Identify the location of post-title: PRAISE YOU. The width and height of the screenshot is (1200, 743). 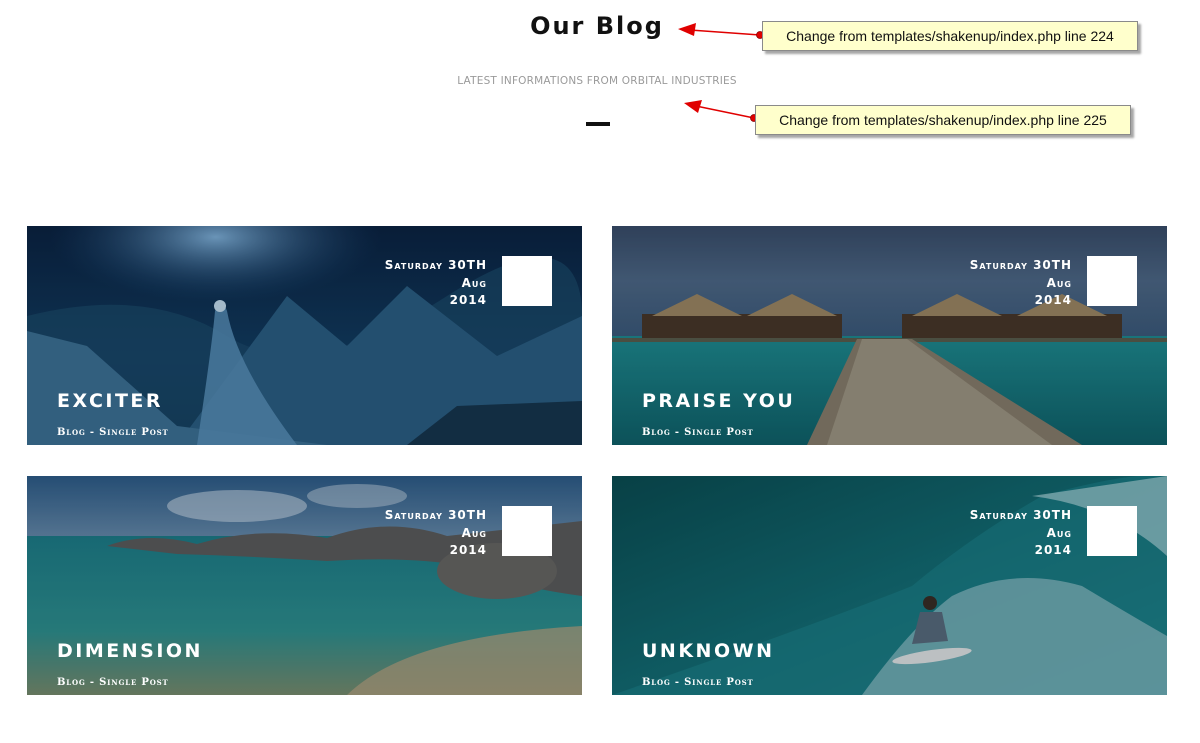
(718, 401).